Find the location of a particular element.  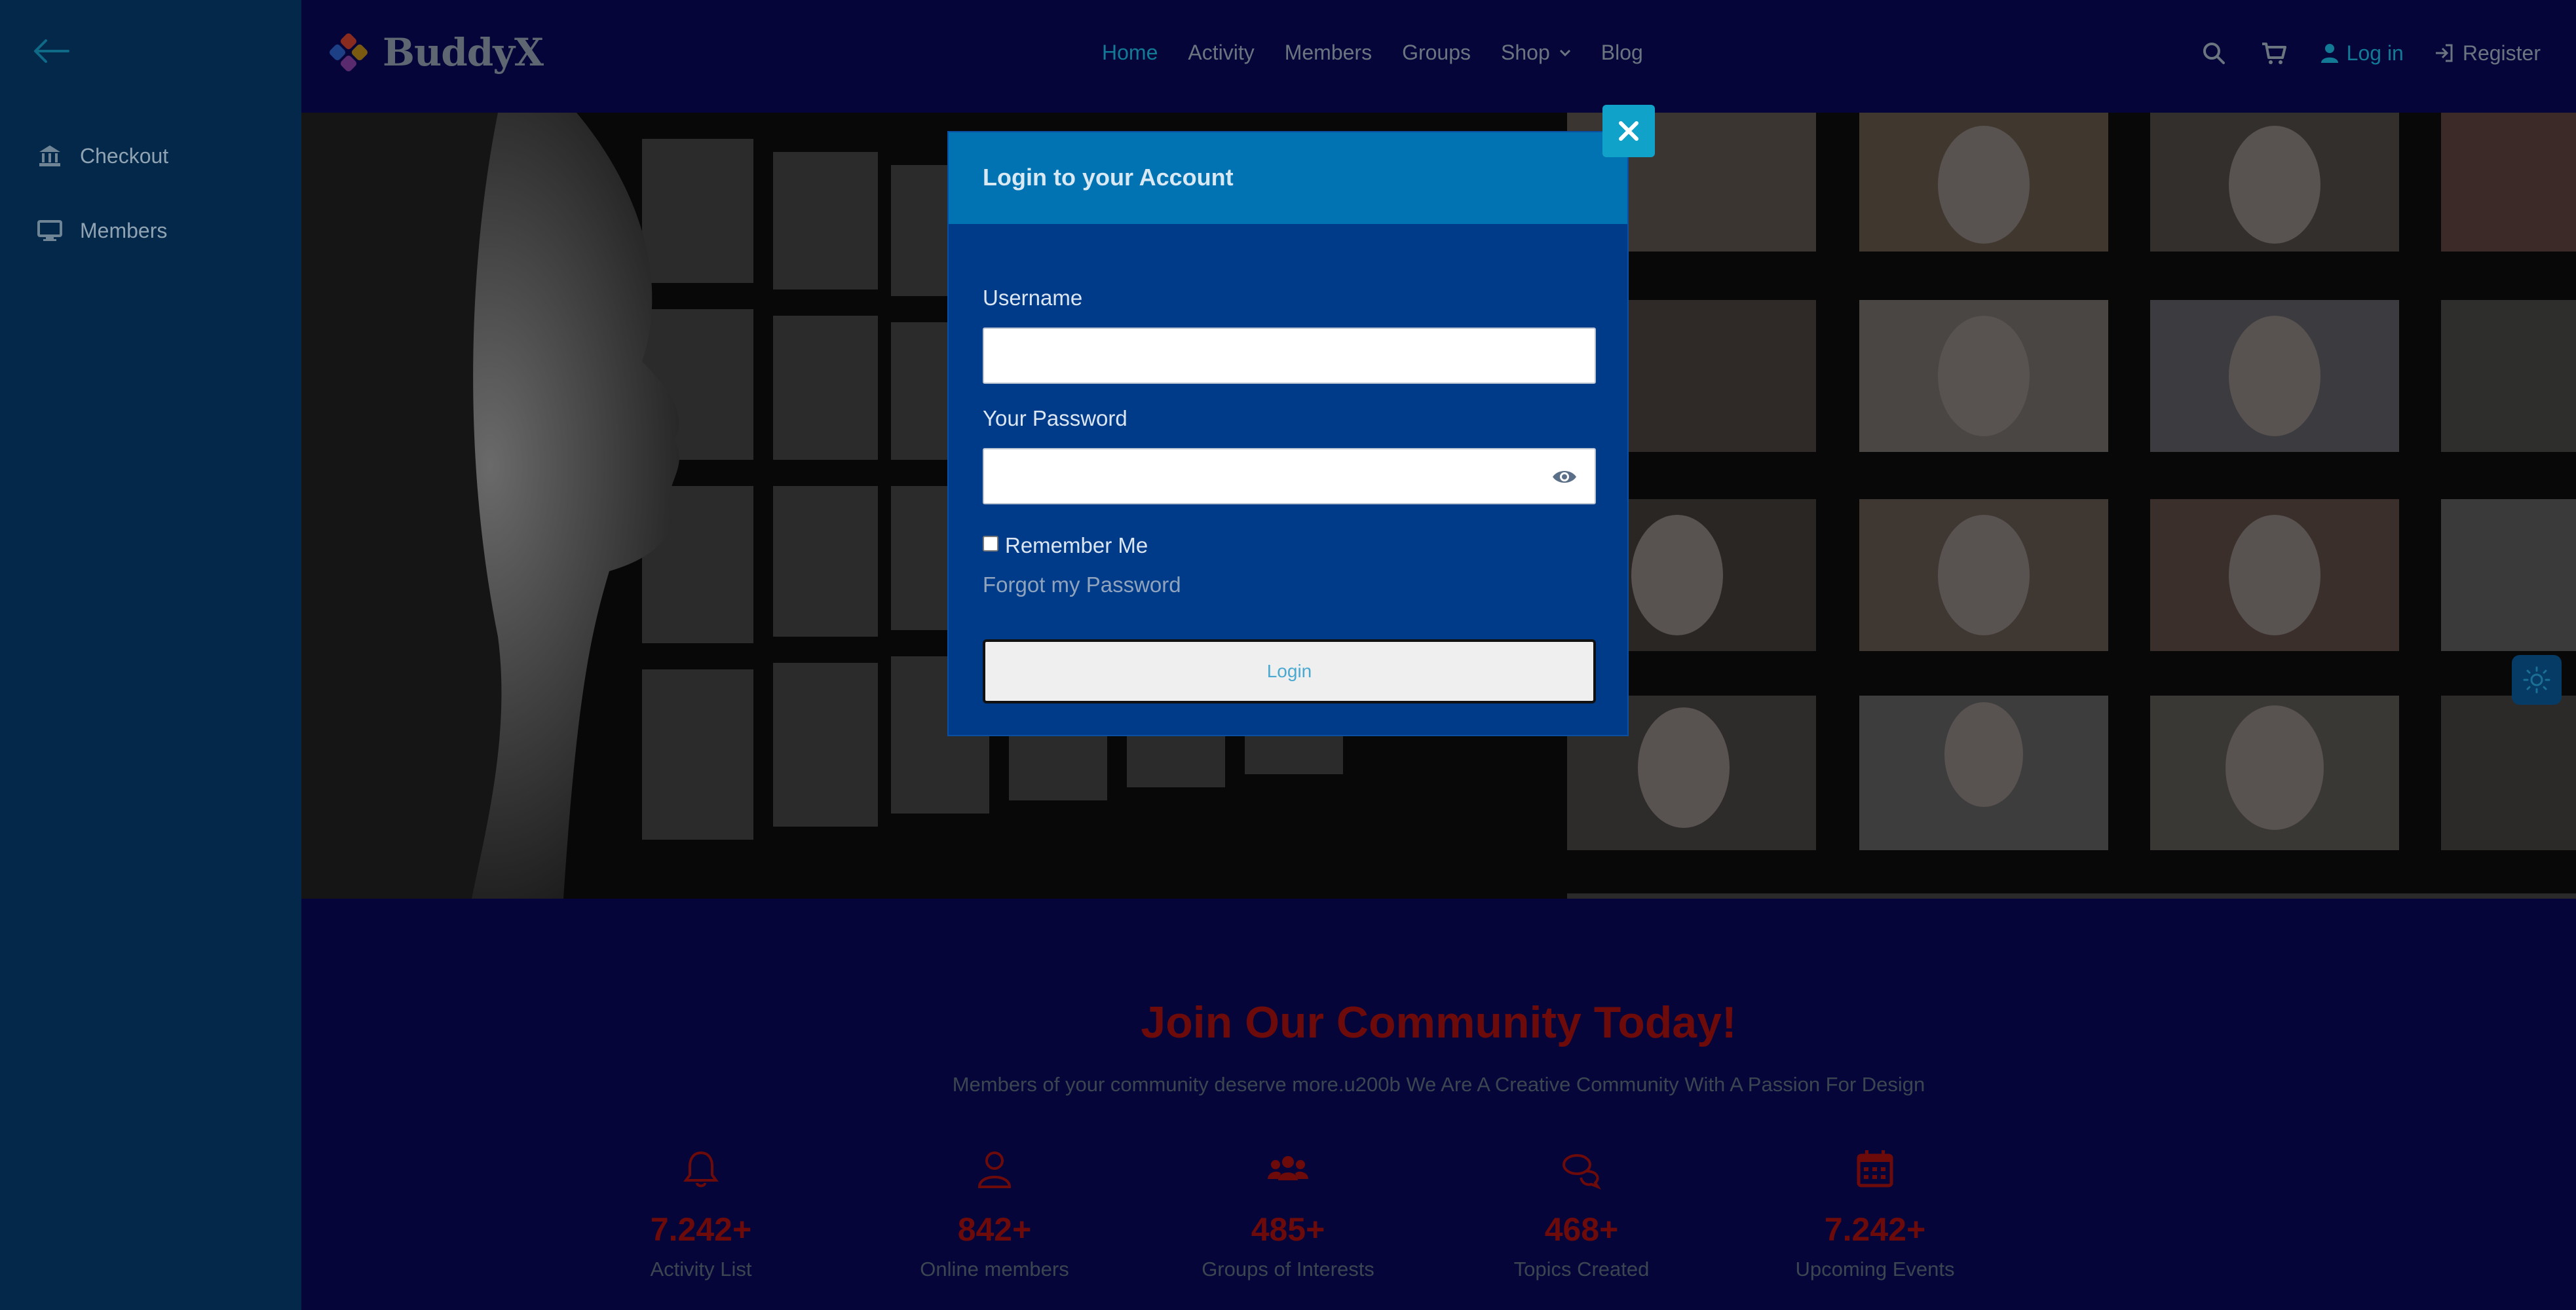

register-link-label: Register is located at coordinates (2501, 53).